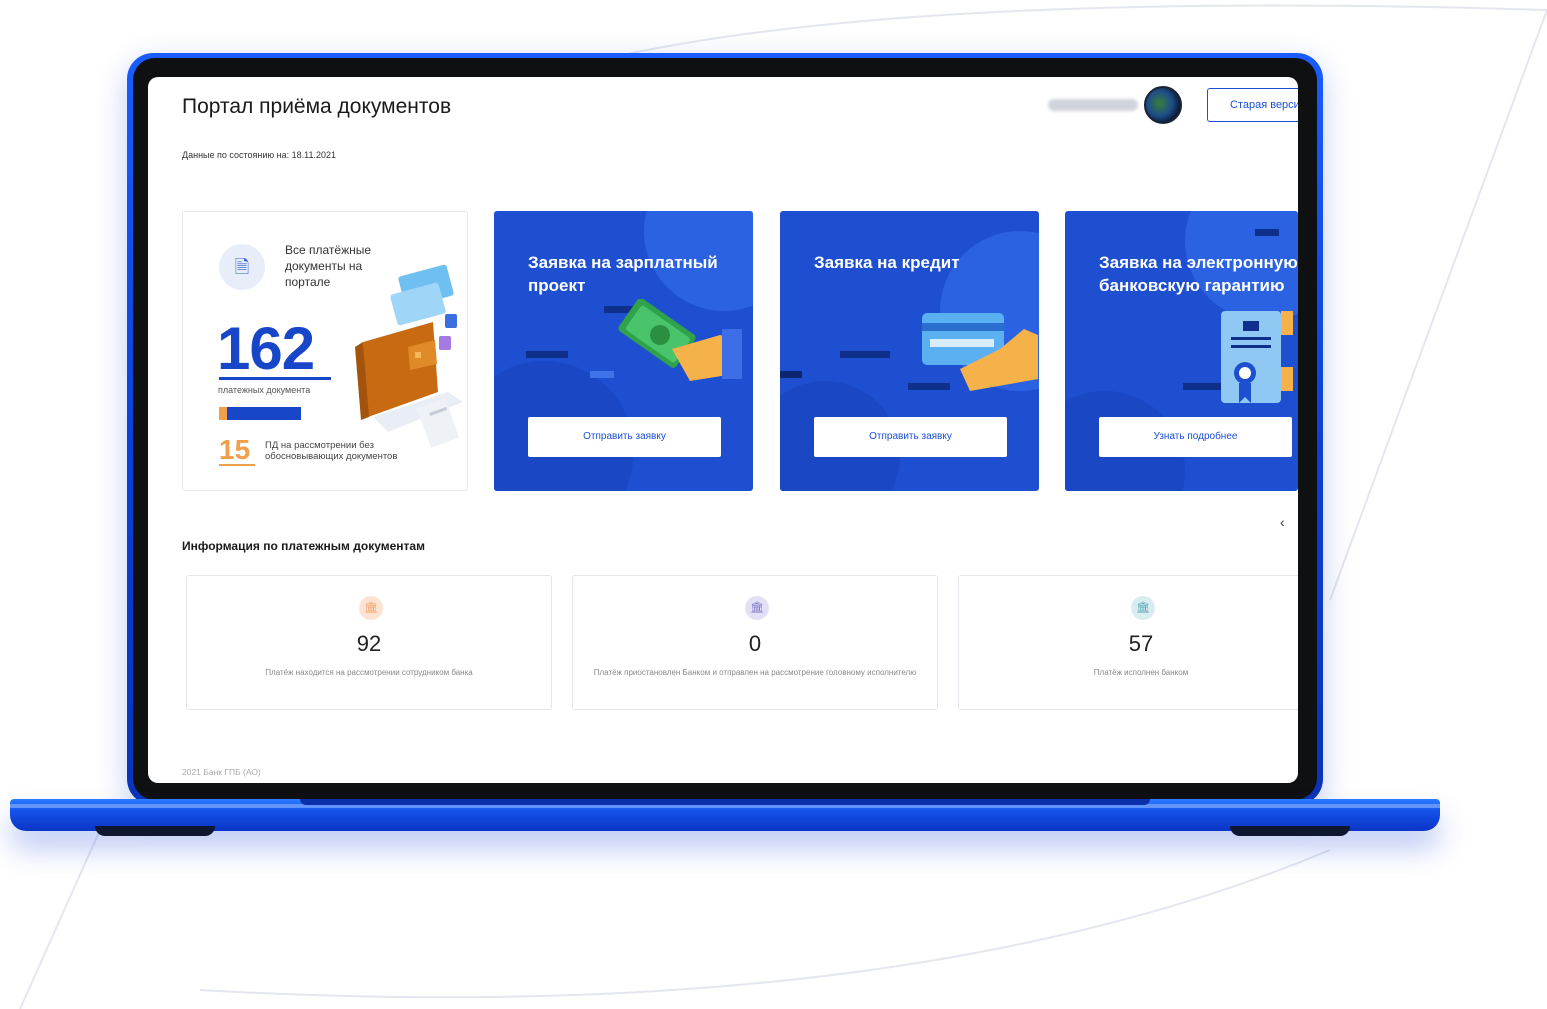  What do you see at coordinates (259, 155) in the screenshot?
I see `data-date-label: Данные по состоянию на: 18.11.2021` at bounding box center [259, 155].